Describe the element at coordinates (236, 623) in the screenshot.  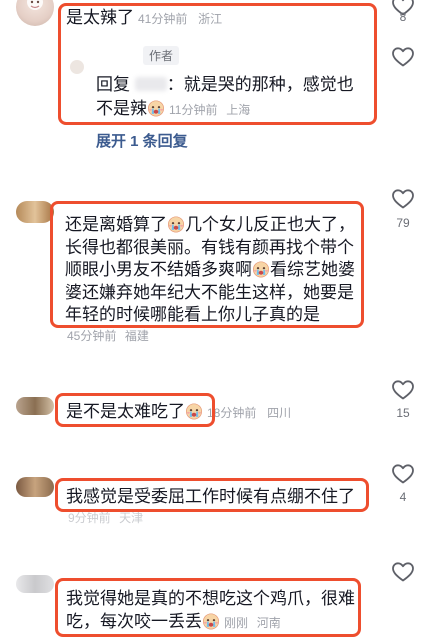
I see `comment-time: 刚刚` at that location.